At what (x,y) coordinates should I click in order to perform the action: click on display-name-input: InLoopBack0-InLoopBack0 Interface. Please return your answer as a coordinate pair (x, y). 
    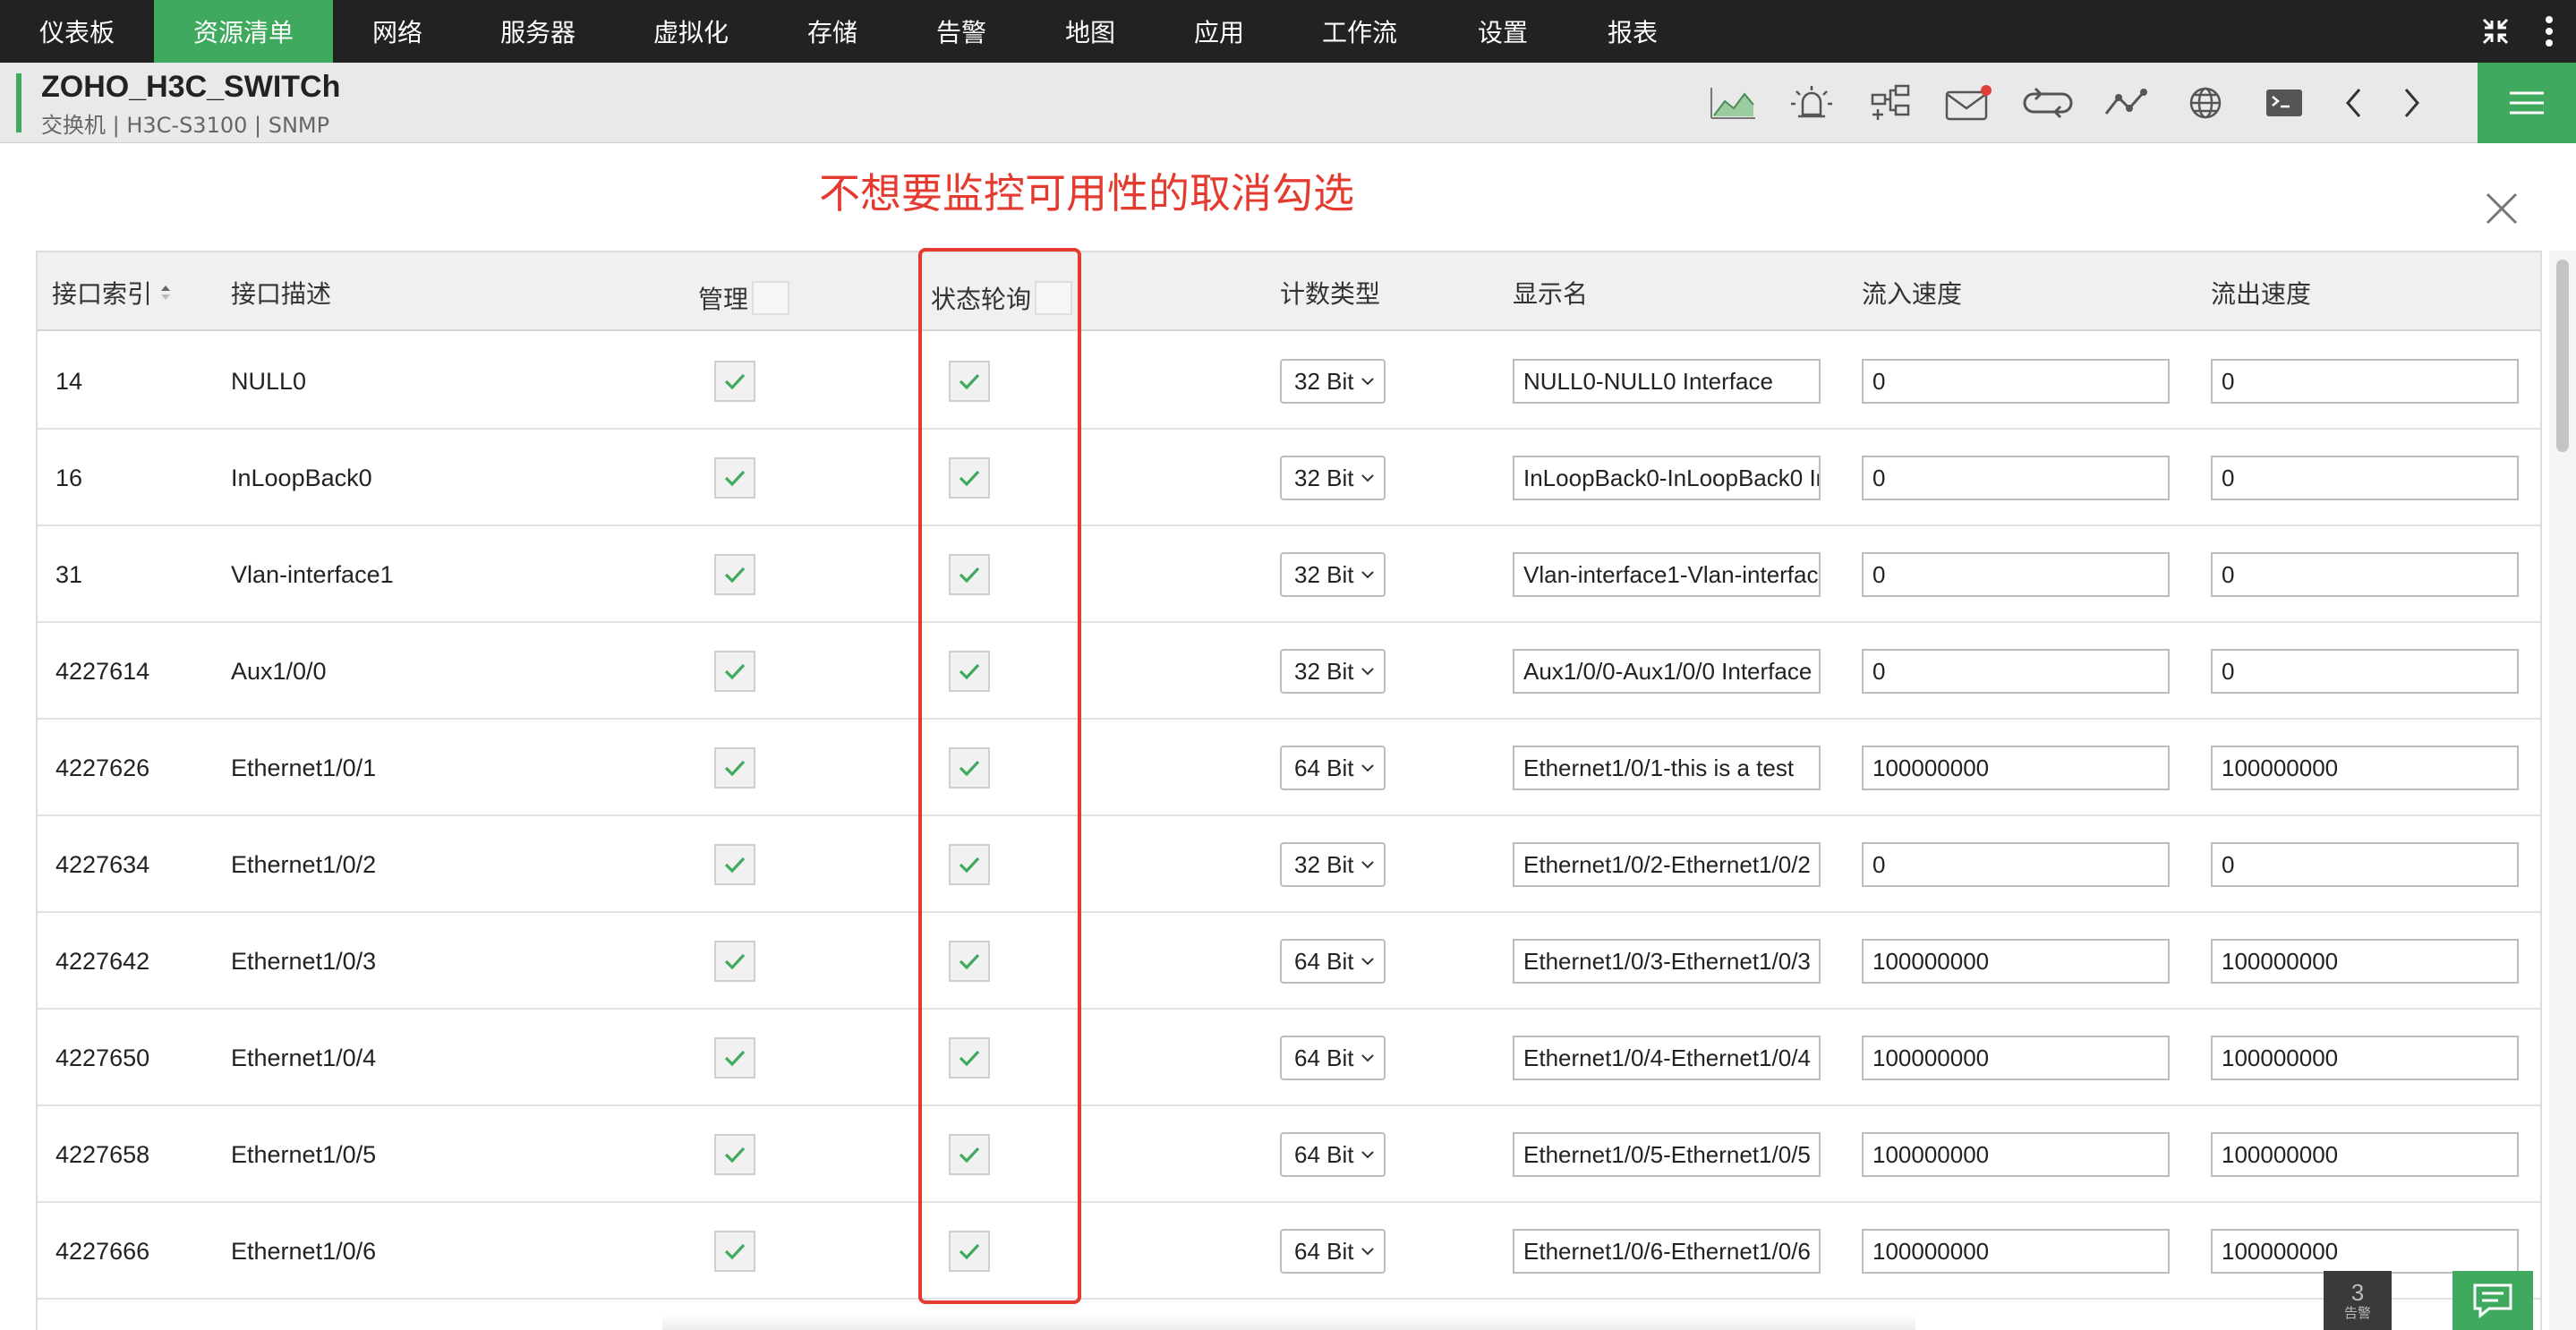
    Looking at the image, I should click on (1667, 478).